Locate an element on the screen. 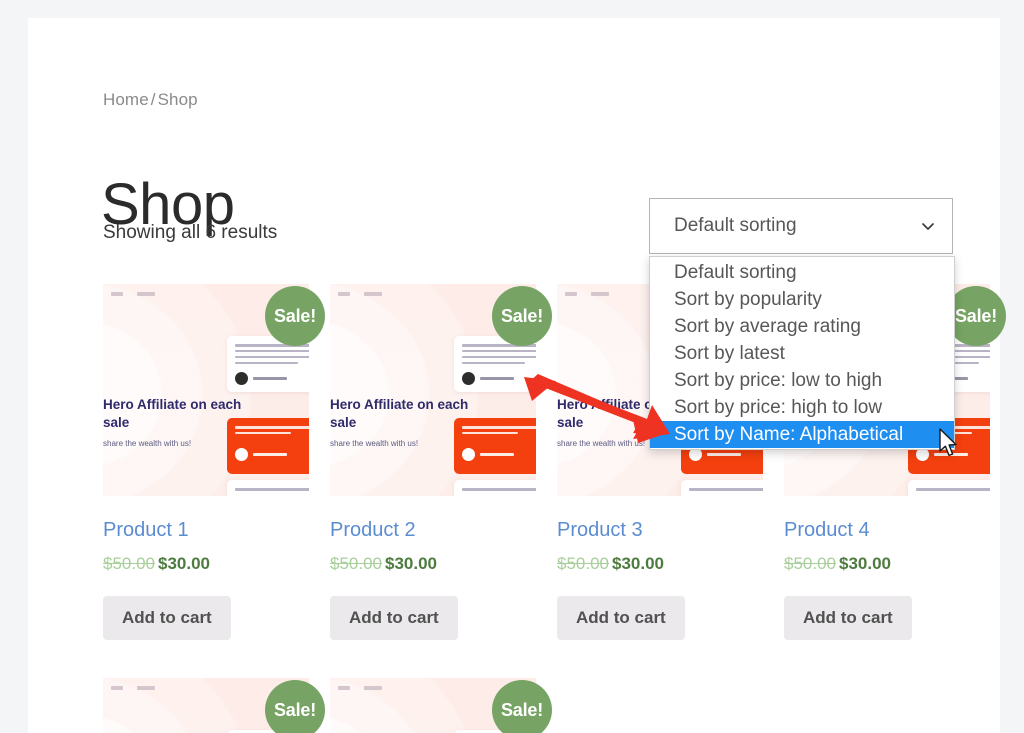 The width and height of the screenshot is (1024, 733). product-title: Product 4 is located at coordinates (887, 530).